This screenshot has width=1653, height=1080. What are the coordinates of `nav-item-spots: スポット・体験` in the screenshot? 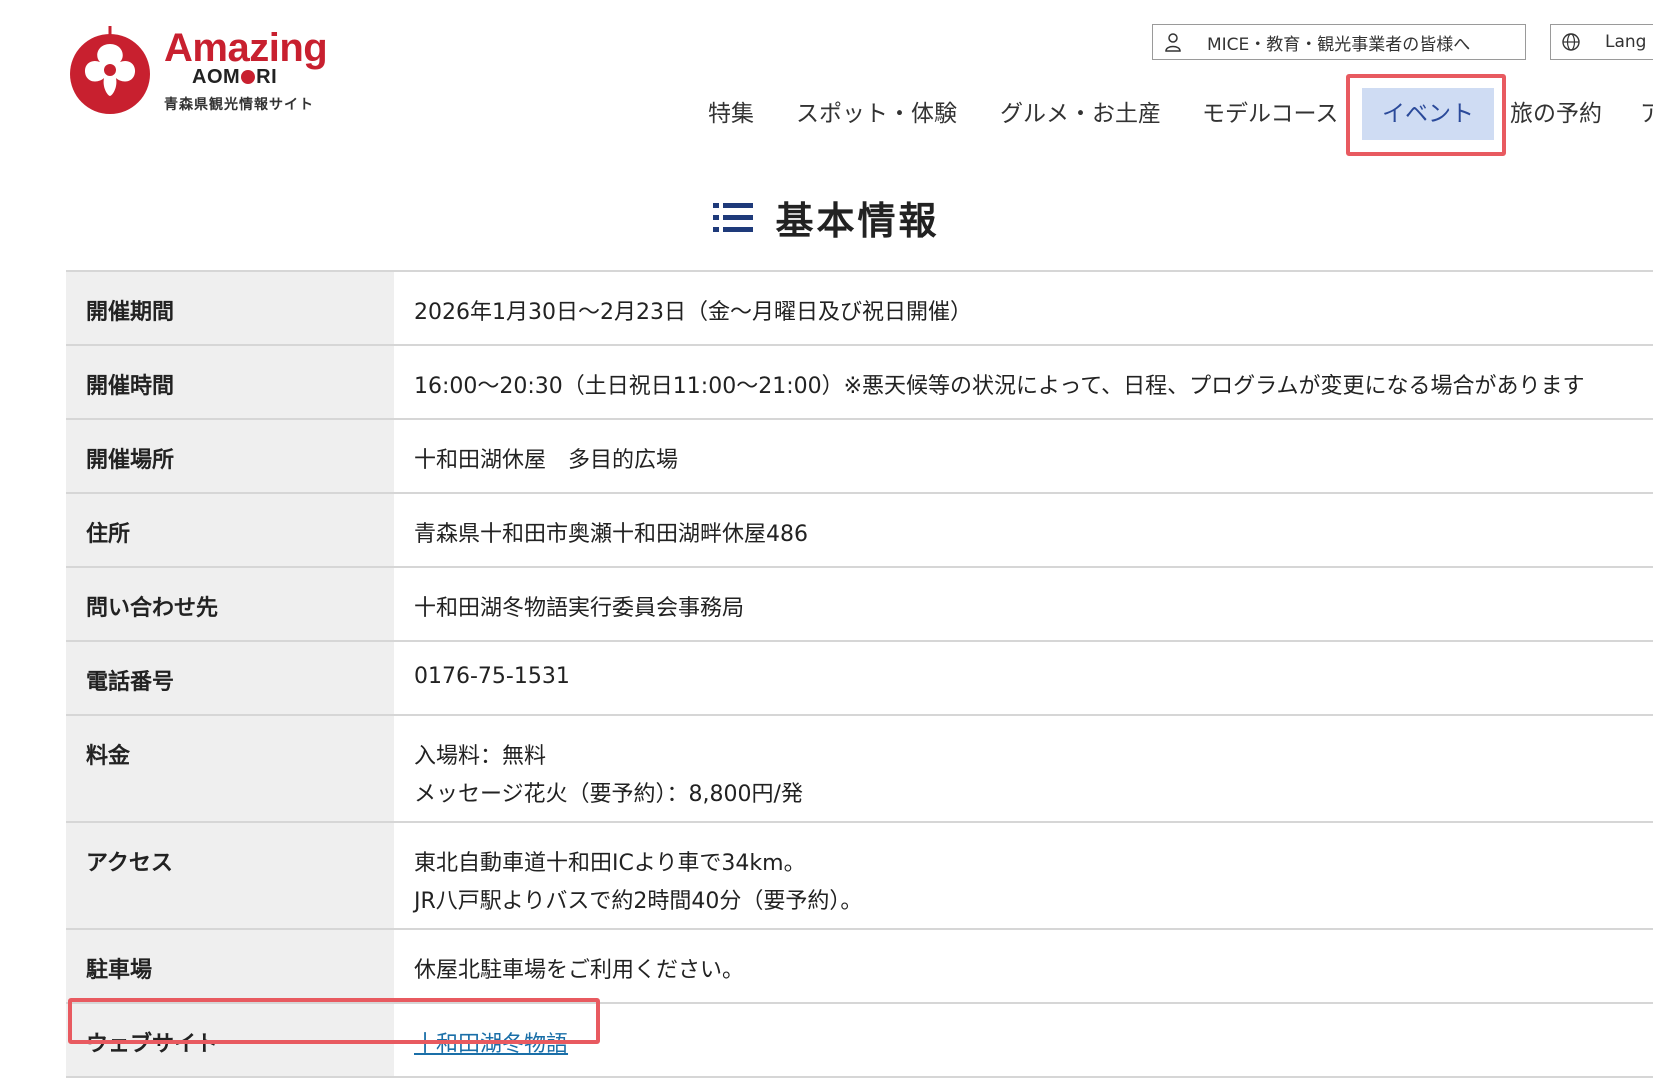 It's located at (876, 114).